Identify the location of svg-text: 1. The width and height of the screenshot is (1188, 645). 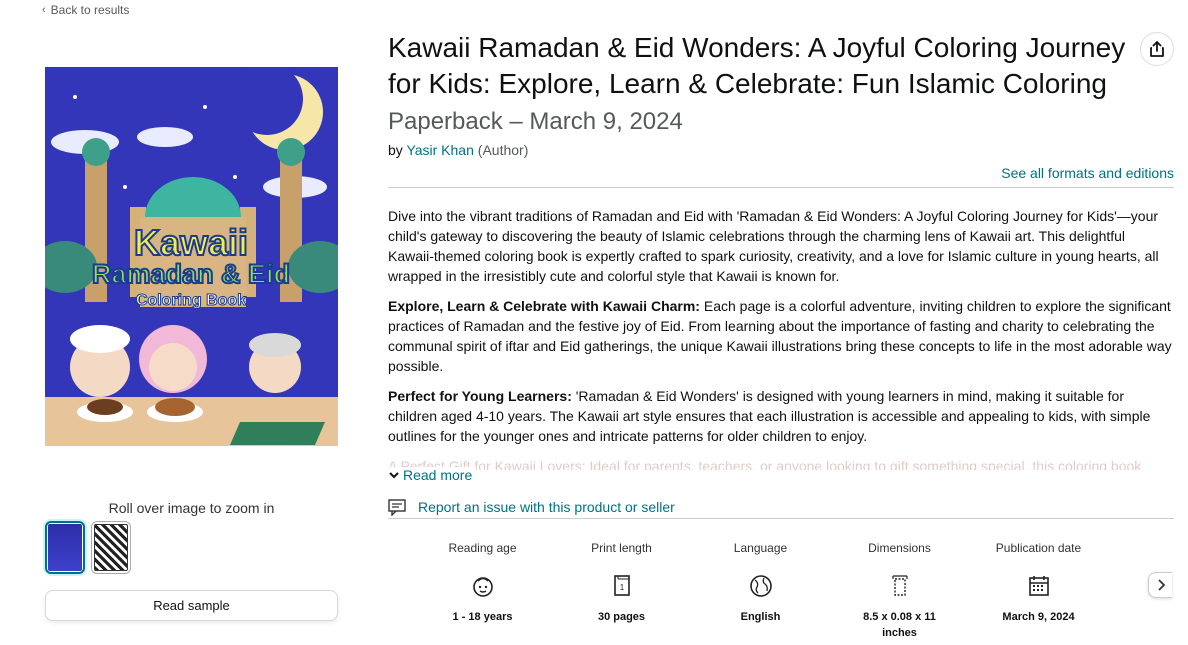
(621, 587).